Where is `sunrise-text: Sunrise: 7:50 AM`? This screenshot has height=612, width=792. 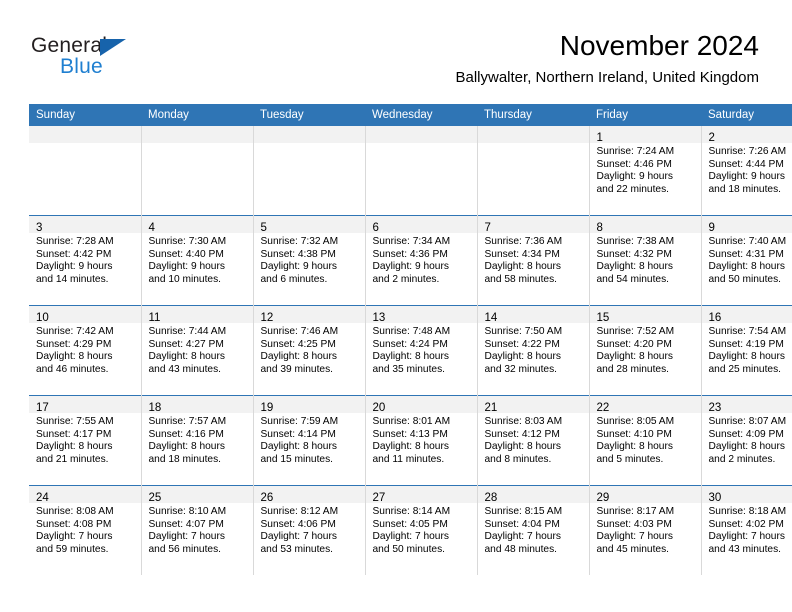 sunrise-text: Sunrise: 7:50 AM is located at coordinates (523, 331).